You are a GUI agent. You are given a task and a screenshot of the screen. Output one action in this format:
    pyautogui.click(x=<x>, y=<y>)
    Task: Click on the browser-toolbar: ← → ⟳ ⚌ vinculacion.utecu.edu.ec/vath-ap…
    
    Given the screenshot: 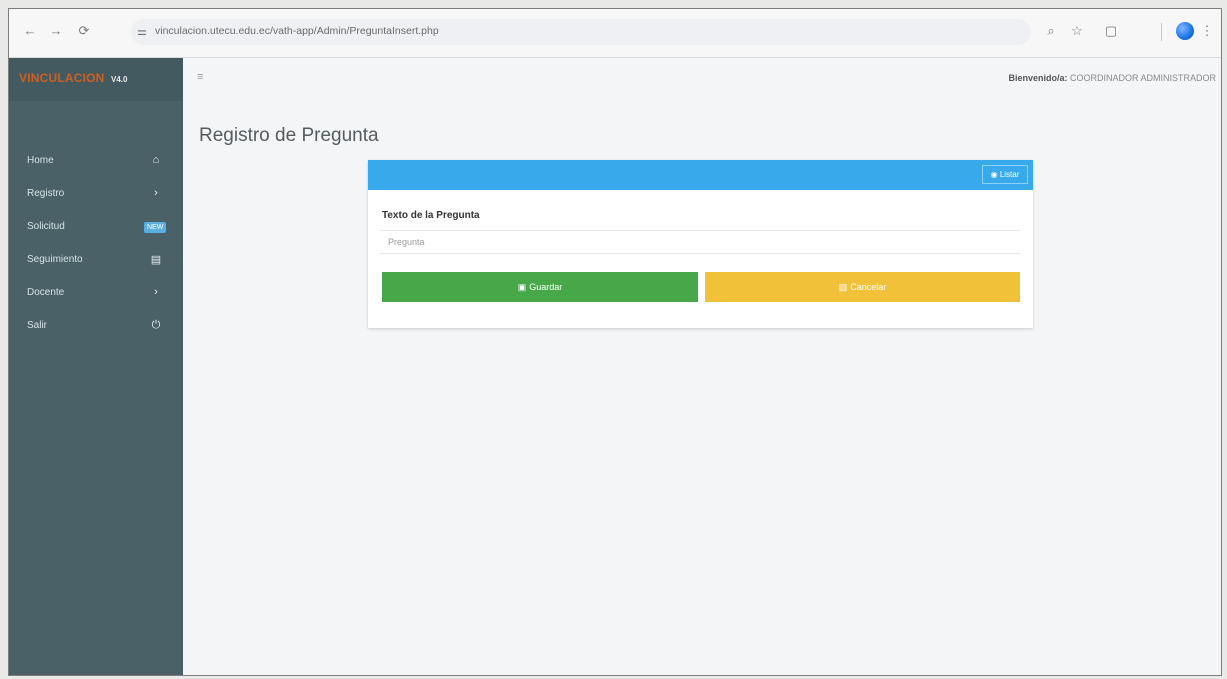 What is the action you would take?
    pyautogui.click(x=615, y=33)
    